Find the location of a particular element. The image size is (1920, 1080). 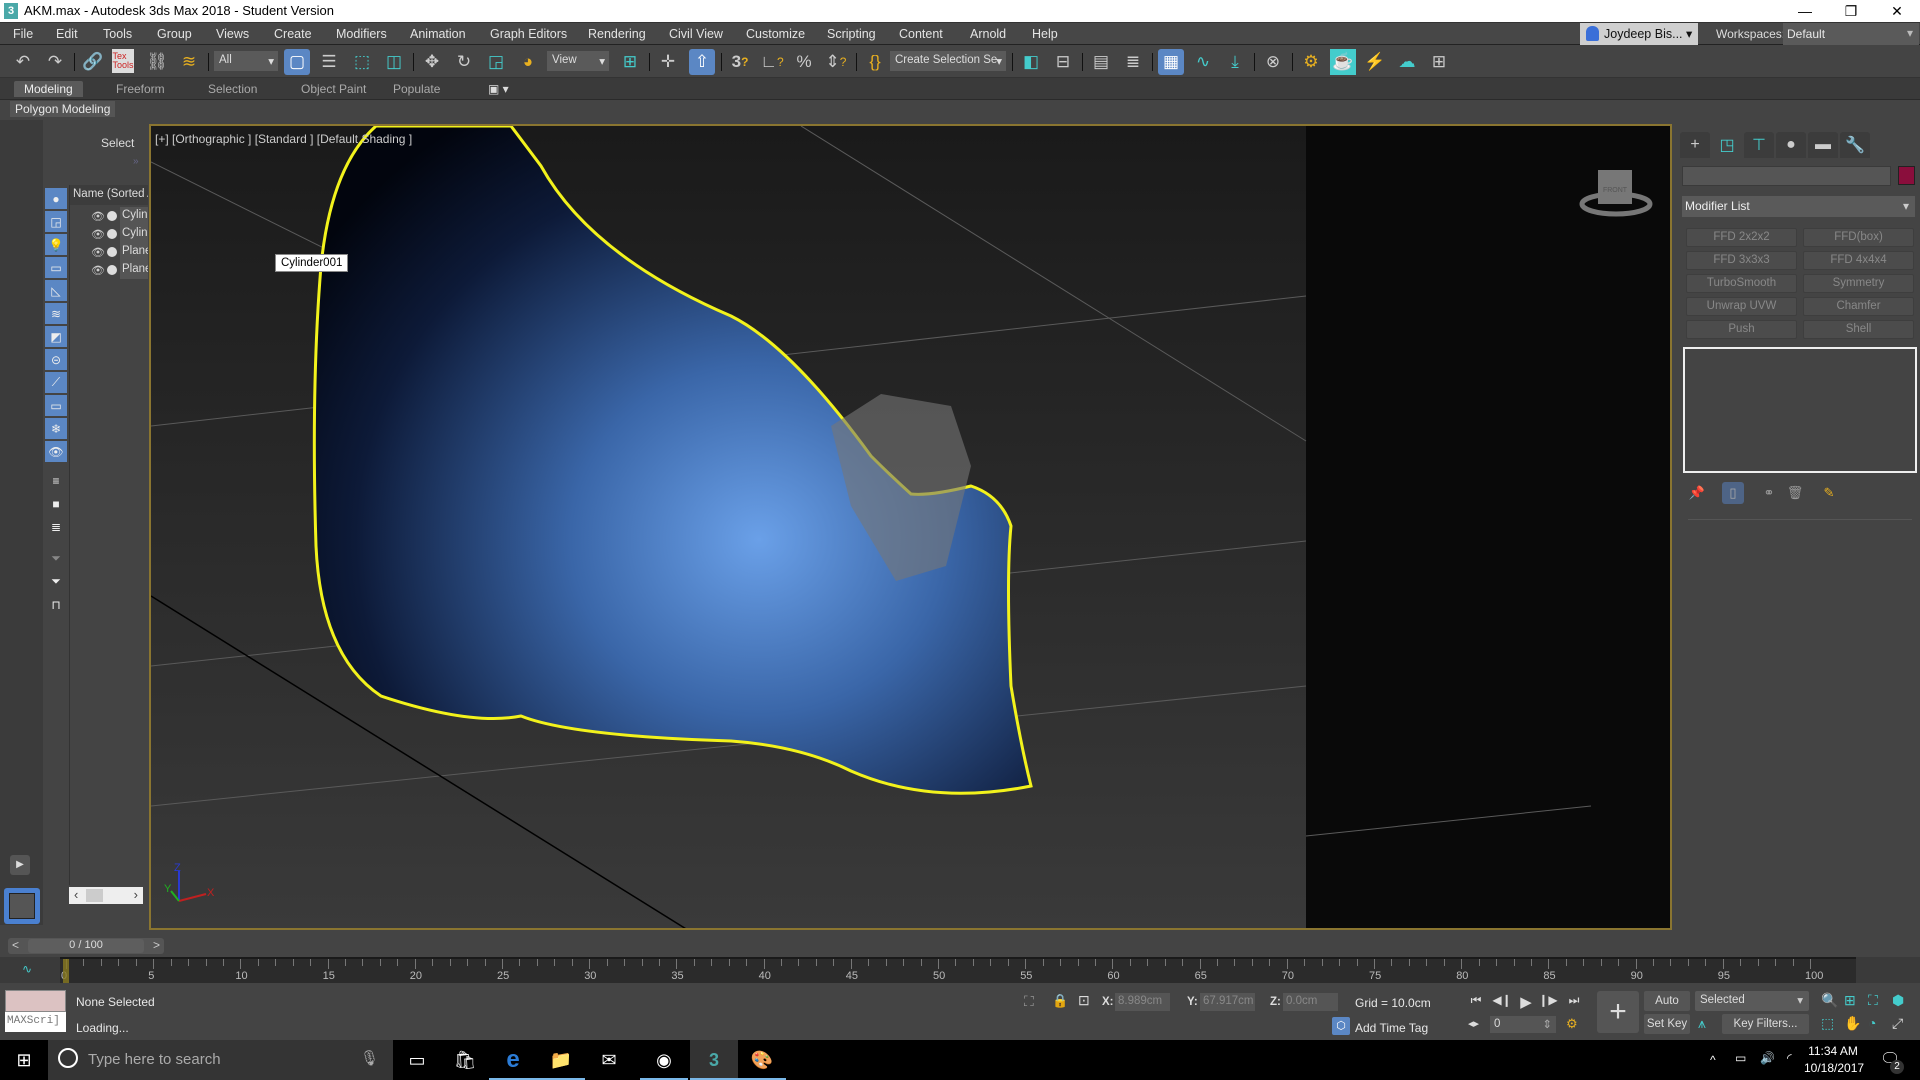

zoom-extents-icon: ⛶ is located at coordinates (1873, 1000).